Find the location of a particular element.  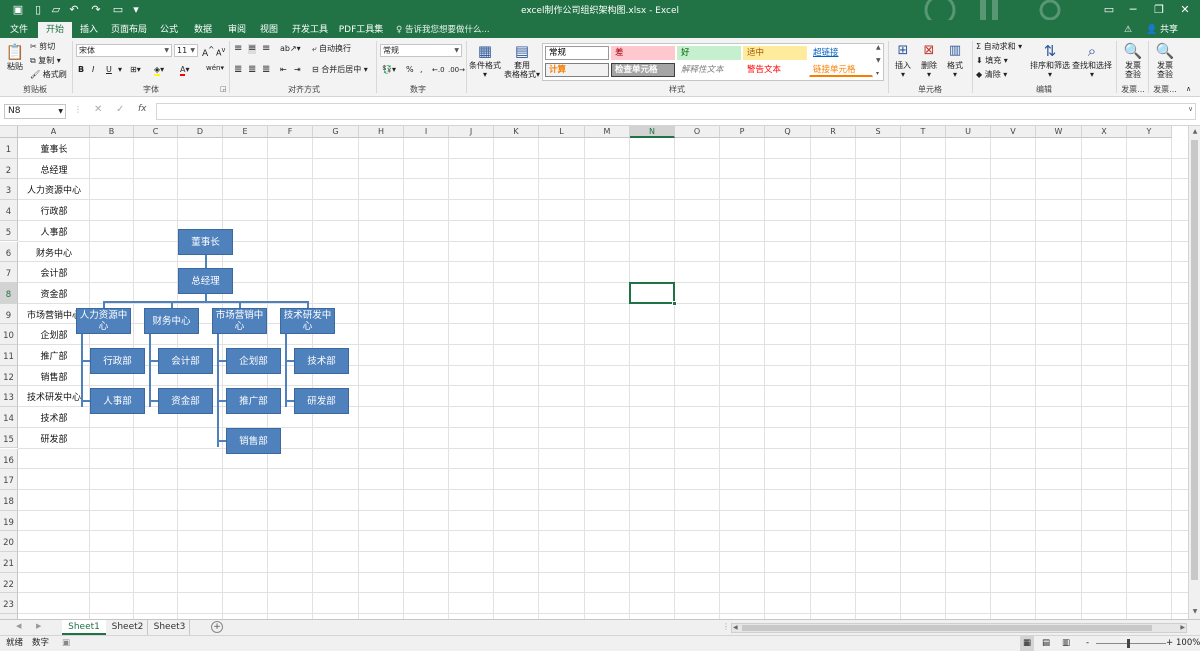

prev-sheet-icon: ◀ is located at coordinates (18, 626).